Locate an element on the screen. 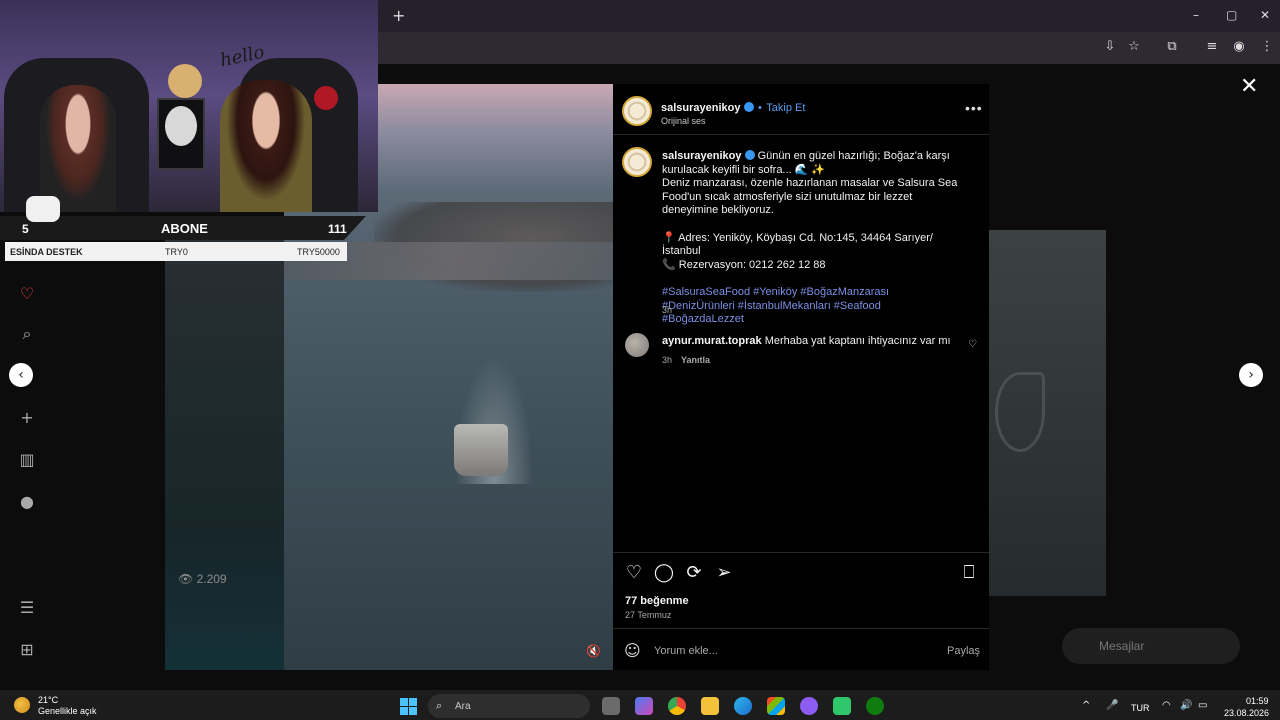 This screenshot has height=720, width=1280. clock-date: 23.08.2026 is located at coordinates (1246, 713).